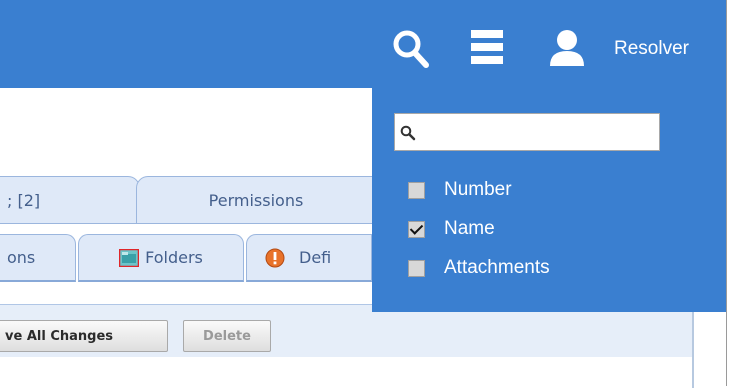 The height and width of the screenshot is (388, 740). What do you see at coordinates (416, 268) in the screenshot?
I see `attachments-checkbox` at bounding box center [416, 268].